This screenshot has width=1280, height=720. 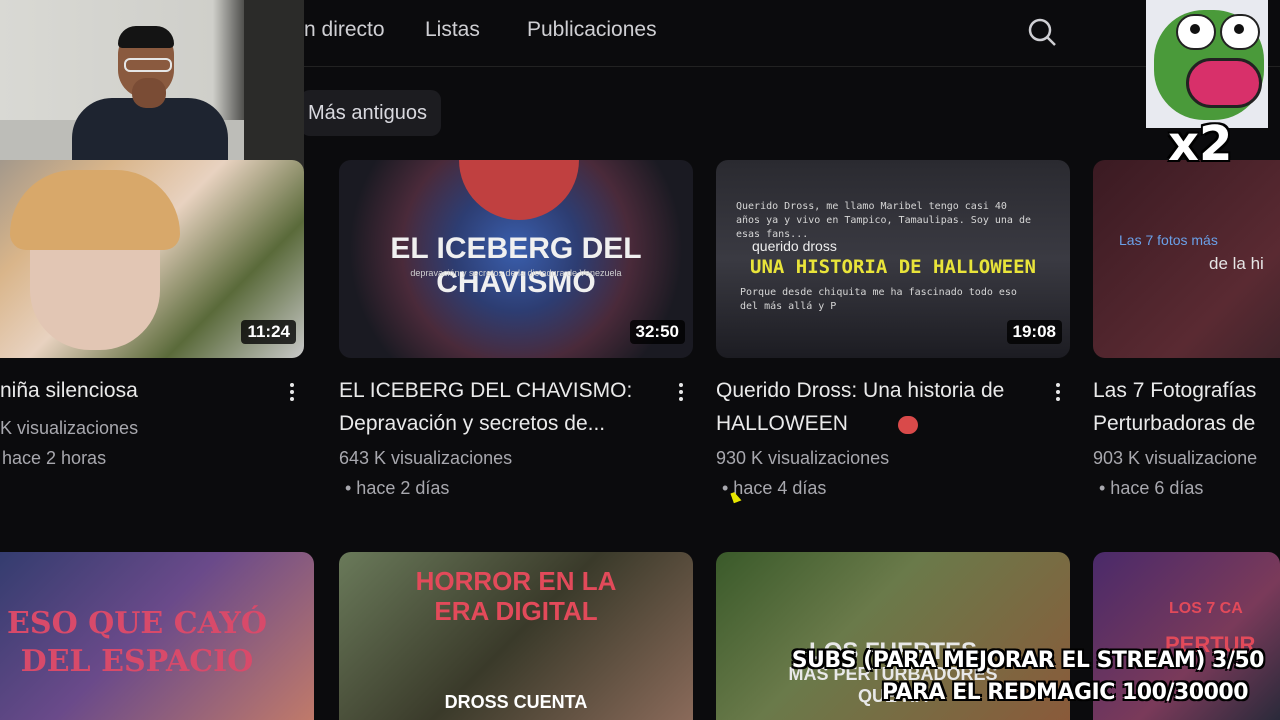 What do you see at coordinates (452, 30) in the screenshot?
I see `tab-listas: Listas` at bounding box center [452, 30].